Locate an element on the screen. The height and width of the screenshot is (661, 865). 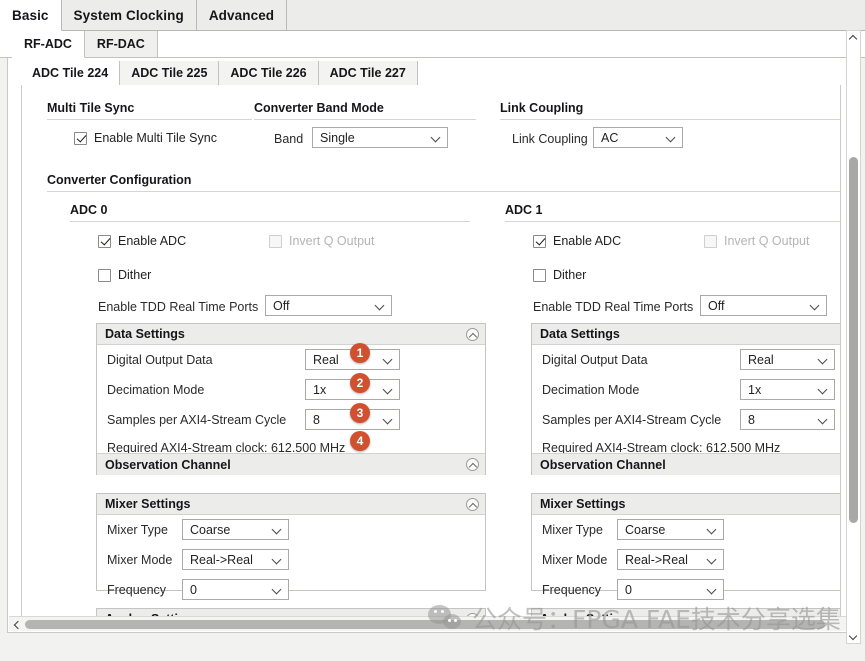
band-combobox-value: Single is located at coordinates (337, 137).